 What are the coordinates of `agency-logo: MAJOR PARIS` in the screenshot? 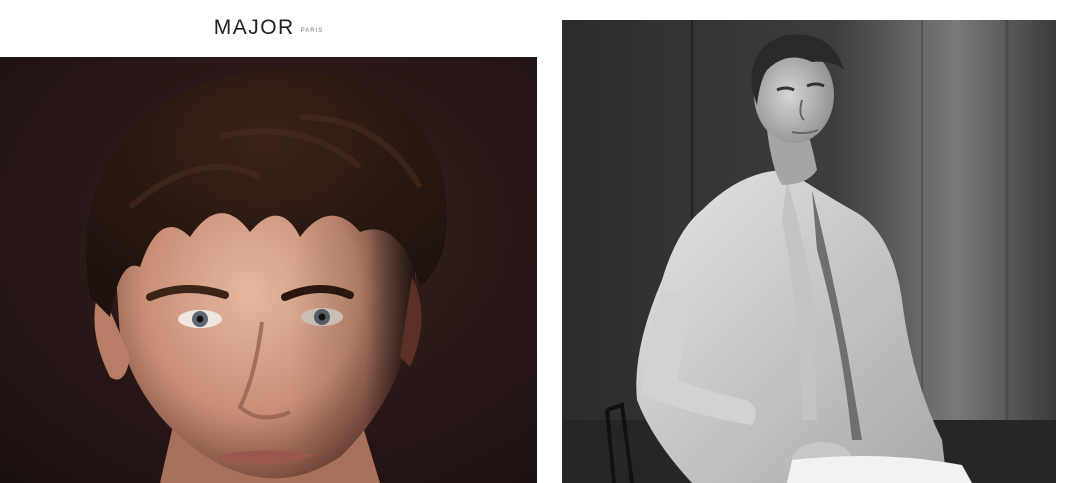 It's located at (268, 28).